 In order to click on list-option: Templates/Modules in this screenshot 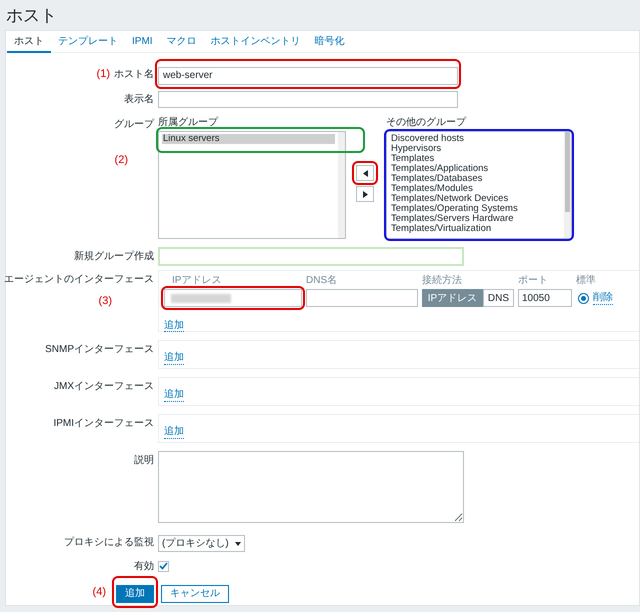, I will do `click(475, 189)`.